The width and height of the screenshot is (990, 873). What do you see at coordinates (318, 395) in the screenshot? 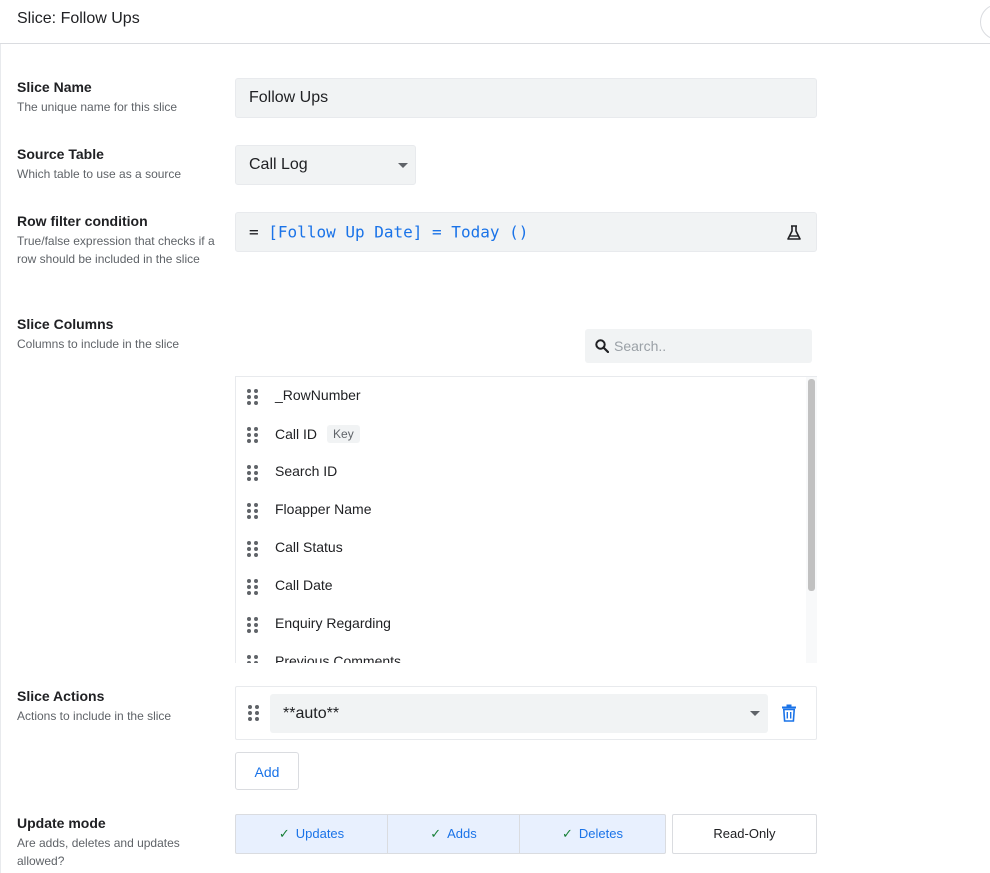
I see `column-name: _RowNumber` at bounding box center [318, 395].